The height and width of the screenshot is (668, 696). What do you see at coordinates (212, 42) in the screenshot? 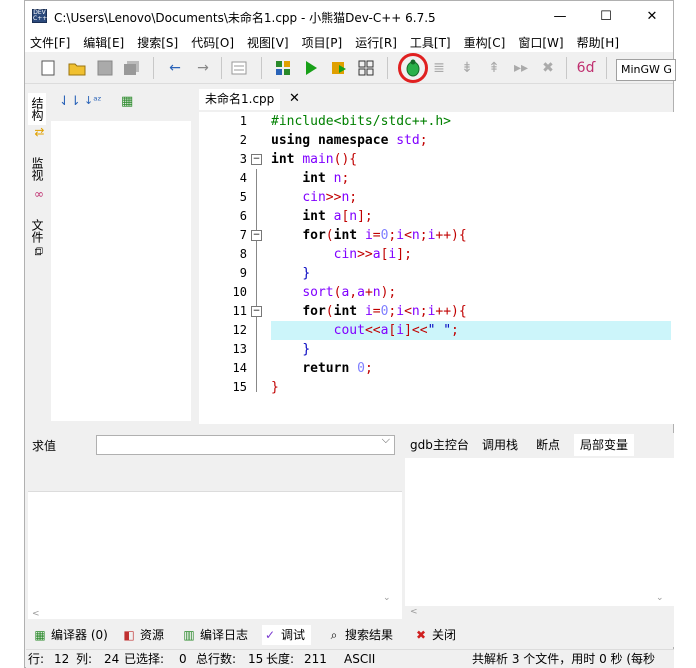
I see `menu-code: 代码[O]` at bounding box center [212, 42].